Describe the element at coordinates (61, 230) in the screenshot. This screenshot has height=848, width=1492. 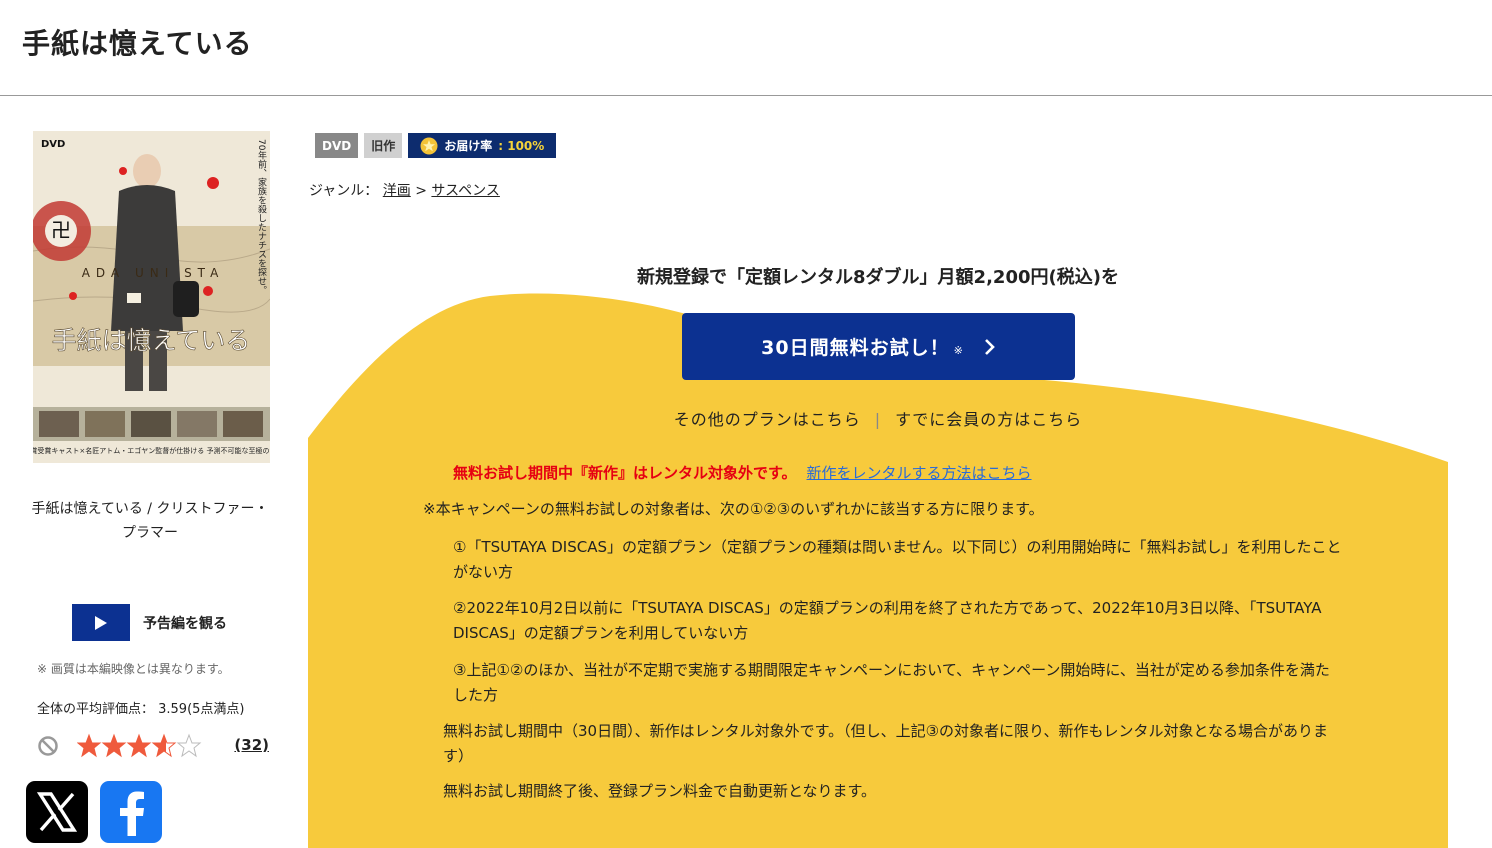
I see `svg-text: 卍` at that location.